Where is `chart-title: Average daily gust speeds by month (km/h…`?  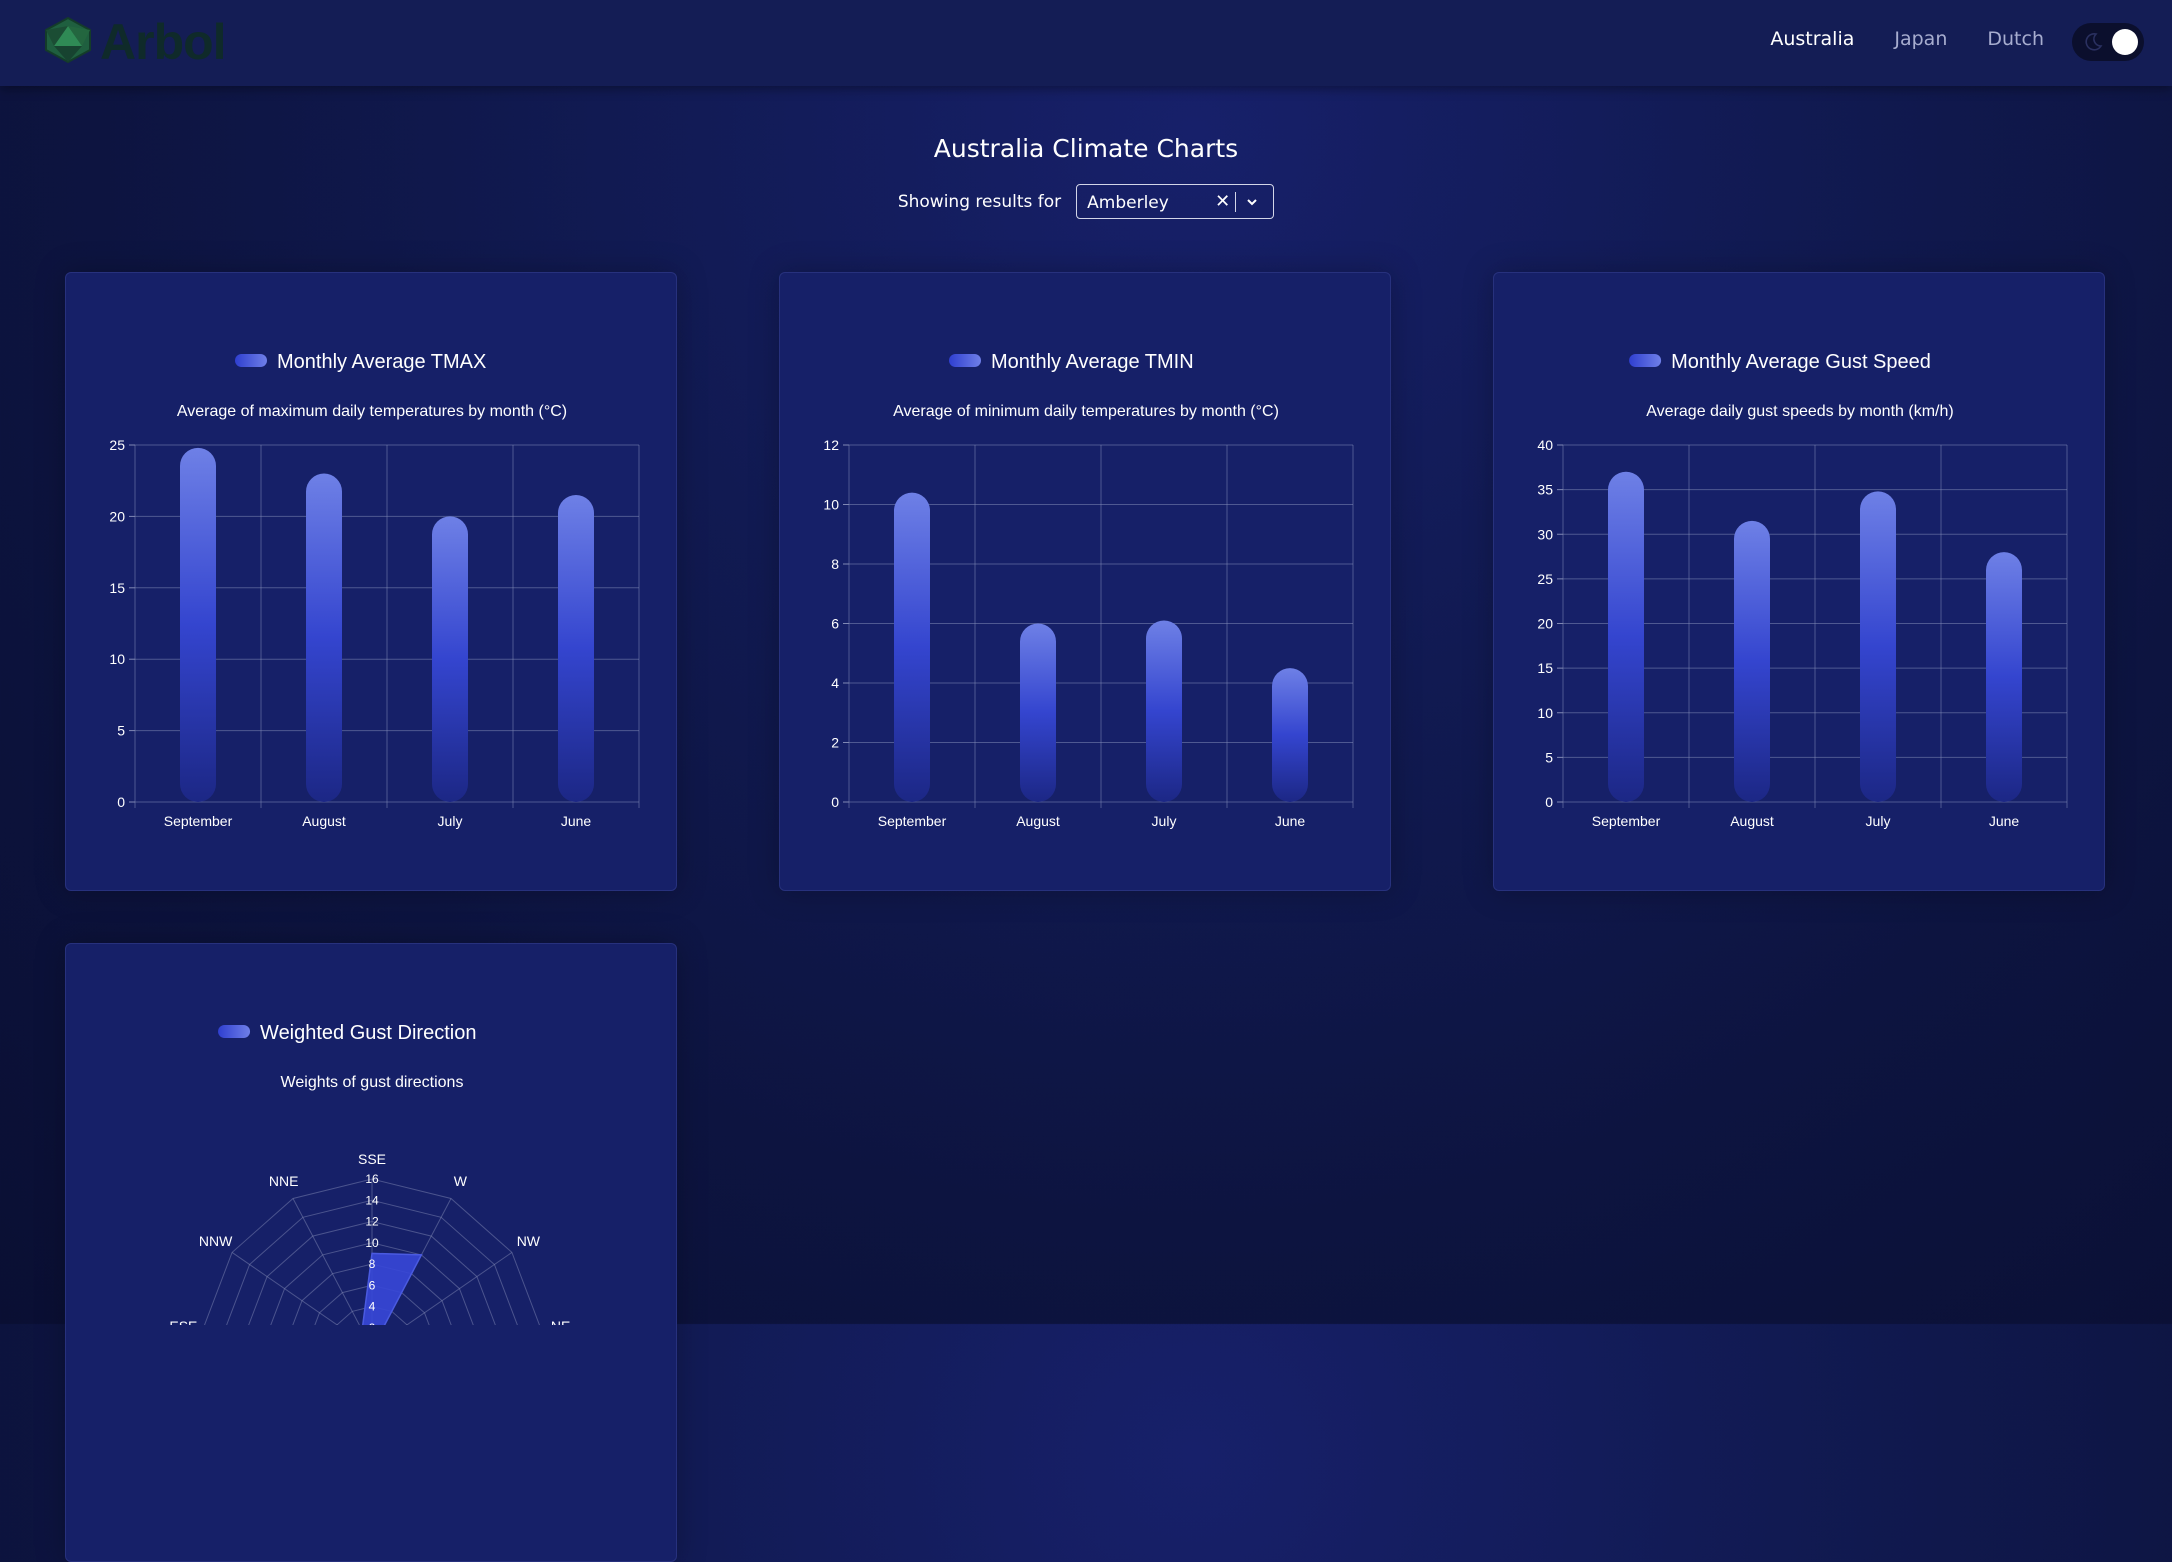
chart-title: Average daily gust speeds by month (km/h… is located at coordinates (1799, 411).